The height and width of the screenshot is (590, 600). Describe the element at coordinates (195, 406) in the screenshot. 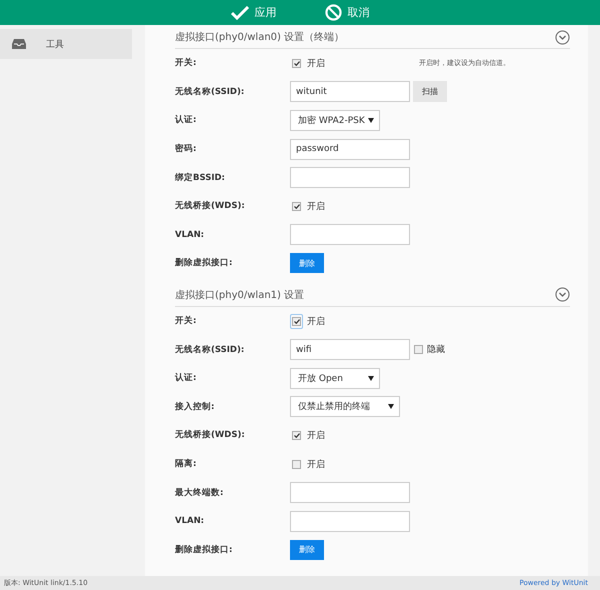

I see `field-label: 接入控制:` at that location.